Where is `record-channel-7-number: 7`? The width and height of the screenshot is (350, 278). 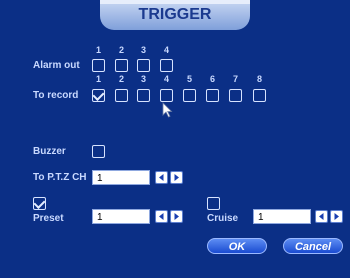
record-channel-7-number: 7 is located at coordinates (235, 79).